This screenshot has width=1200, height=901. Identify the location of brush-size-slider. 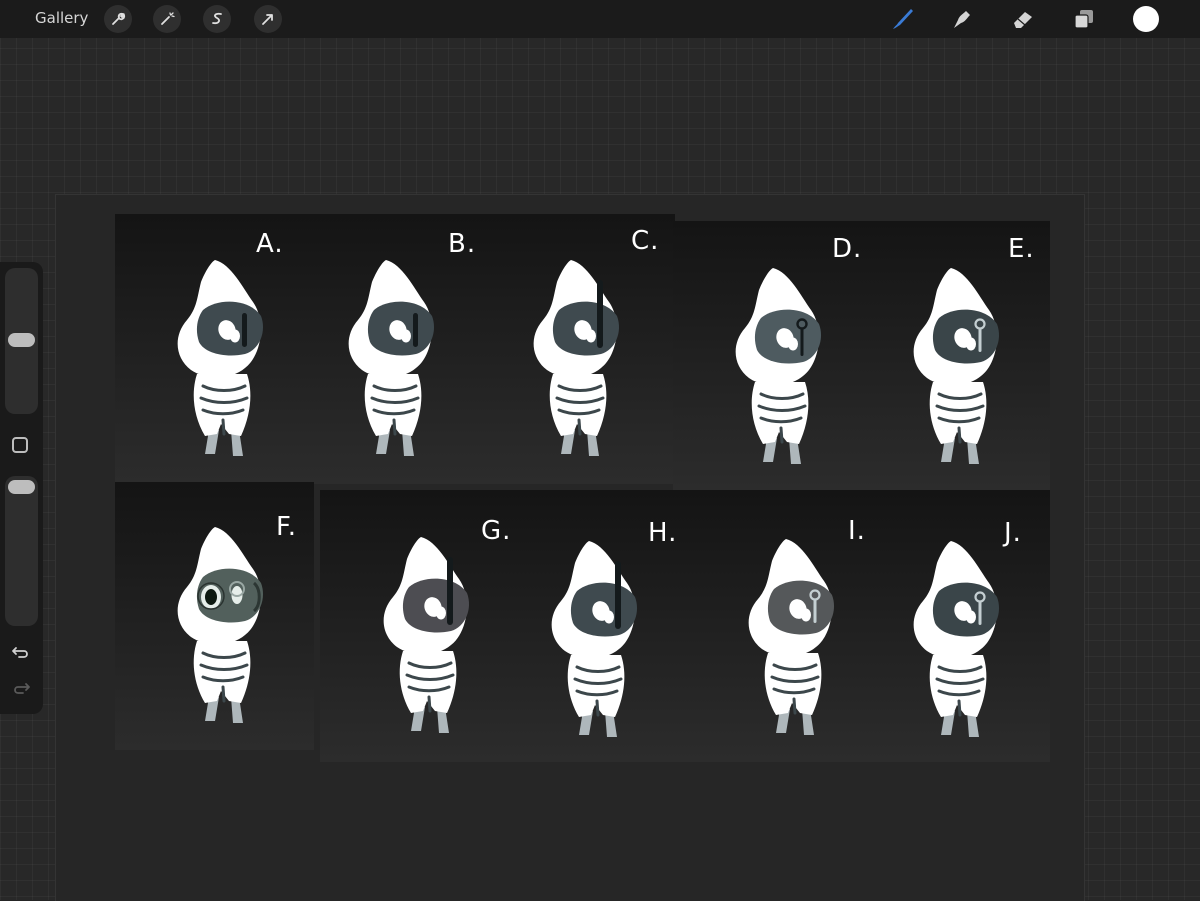
(21, 341).